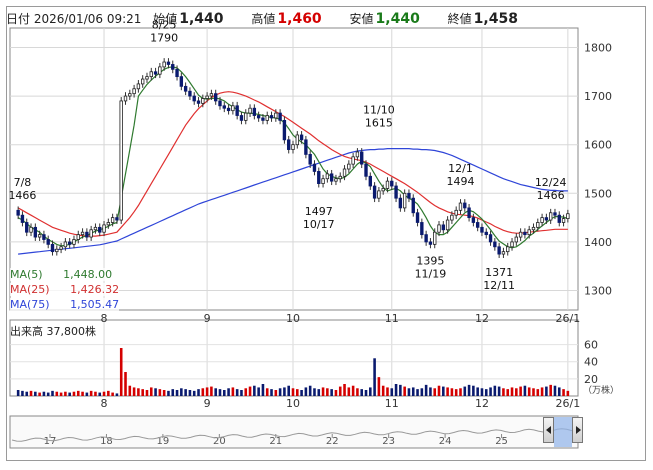  What do you see at coordinates (482, 318) in the screenshot?
I see `x-tick-label: 12` at bounding box center [482, 318].